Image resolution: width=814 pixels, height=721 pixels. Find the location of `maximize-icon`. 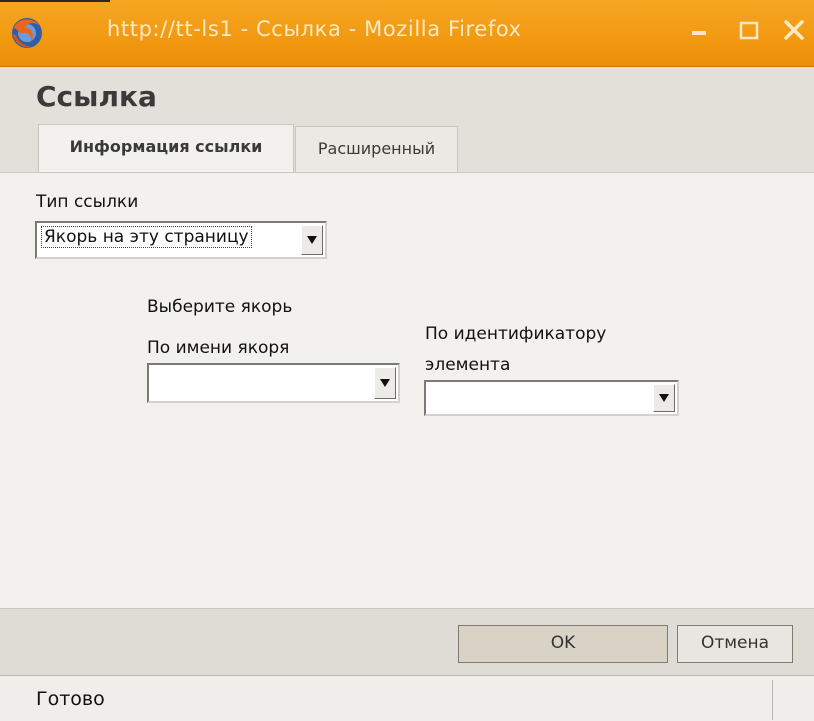

maximize-icon is located at coordinates (749, 30).